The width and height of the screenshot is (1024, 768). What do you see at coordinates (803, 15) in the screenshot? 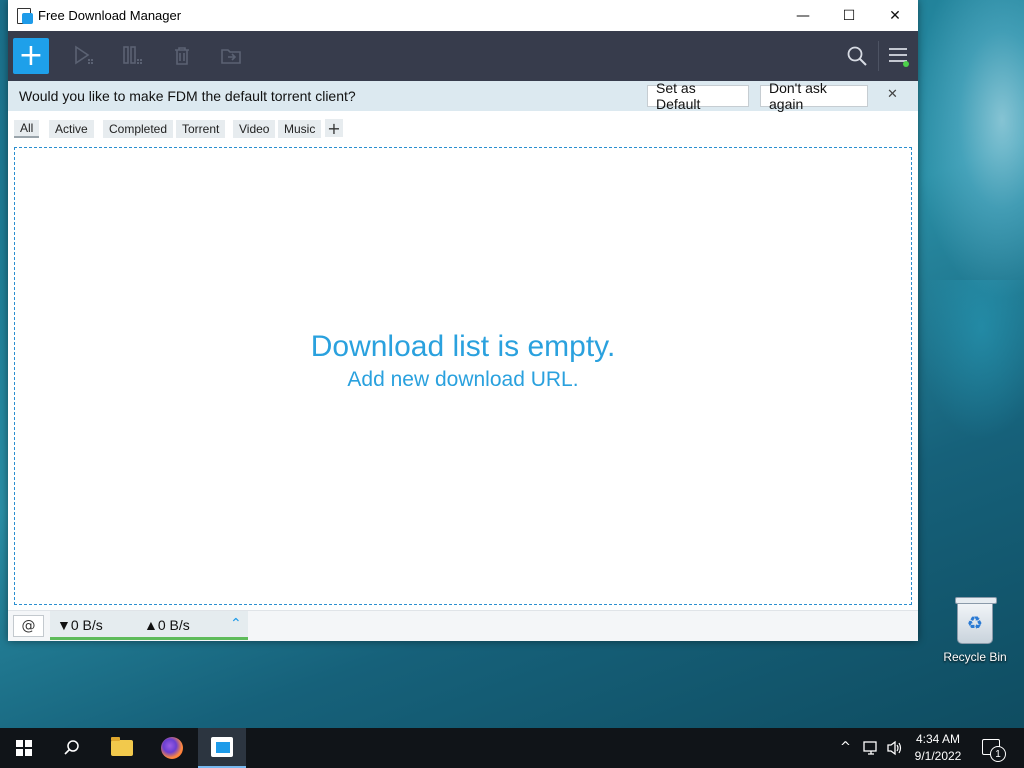
I see `minimize-button: —` at bounding box center [803, 15].